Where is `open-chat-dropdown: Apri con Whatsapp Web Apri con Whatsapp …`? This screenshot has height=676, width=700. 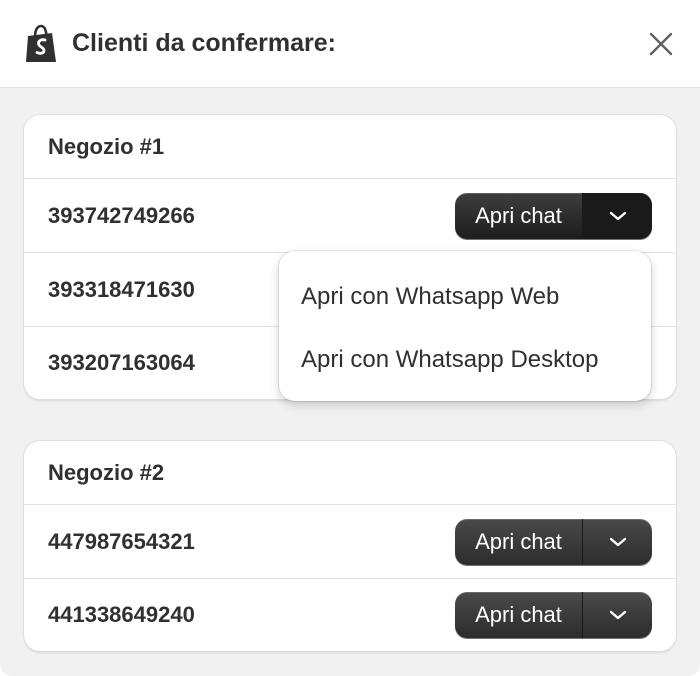
open-chat-dropdown: Apri con Whatsapp Web Apri con Whatsapp … is located at coordinates (465, 326).